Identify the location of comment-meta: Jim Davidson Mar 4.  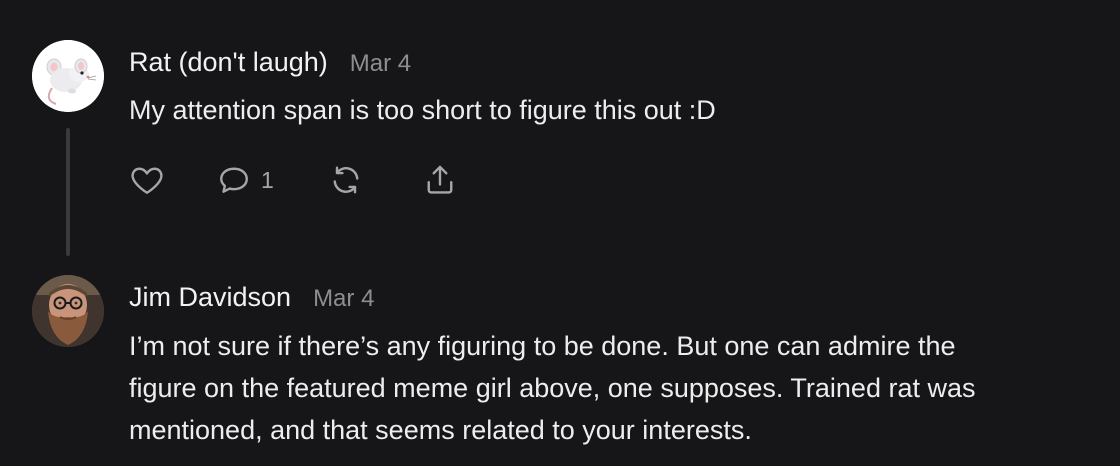
(619, 297).